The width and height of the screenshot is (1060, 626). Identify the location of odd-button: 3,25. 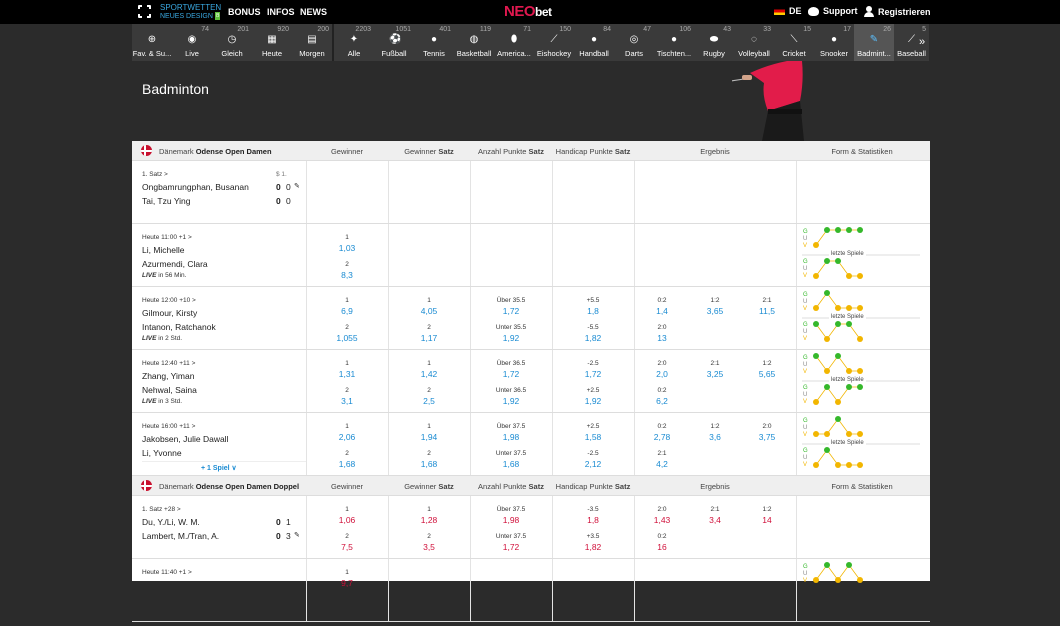
(715, 374).